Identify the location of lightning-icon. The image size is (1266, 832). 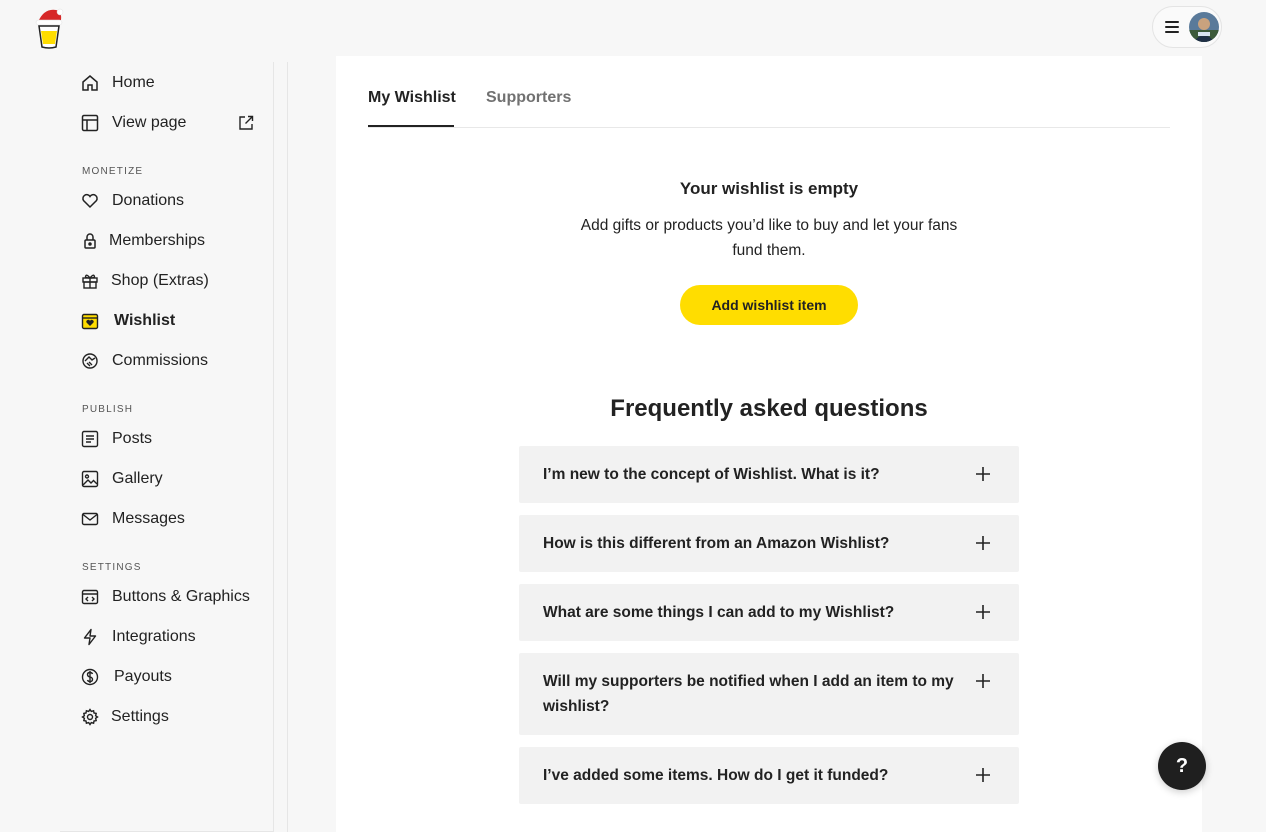
(90, 637).